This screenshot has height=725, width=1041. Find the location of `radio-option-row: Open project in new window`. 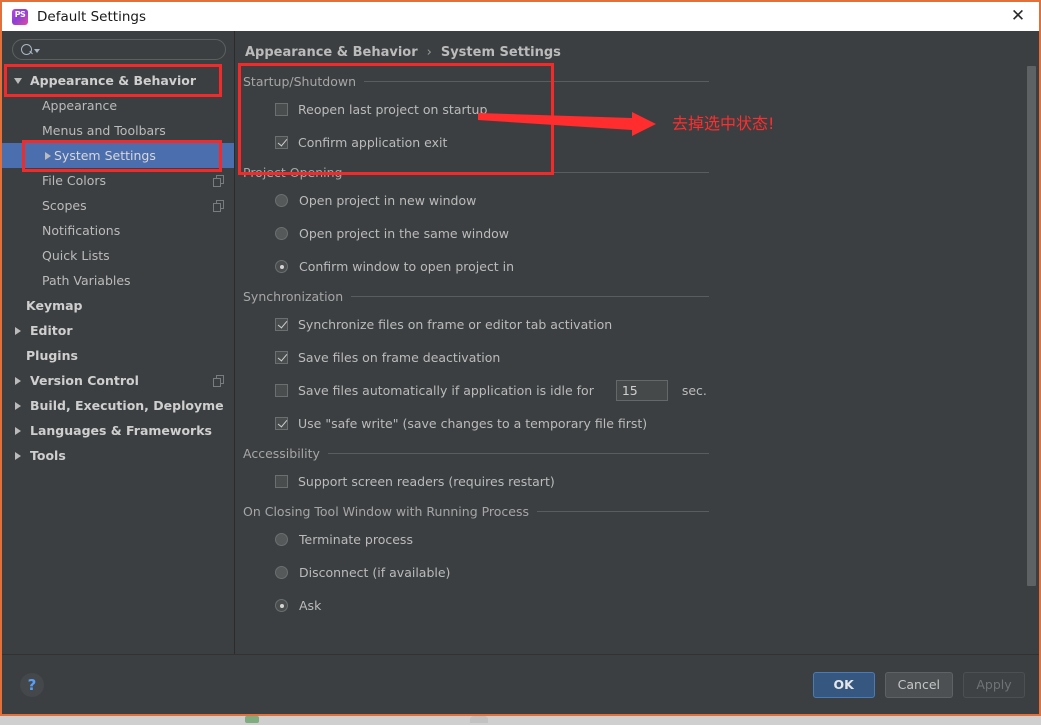

radio-option-row: Open project in new window is located at coordinates (641, 200).